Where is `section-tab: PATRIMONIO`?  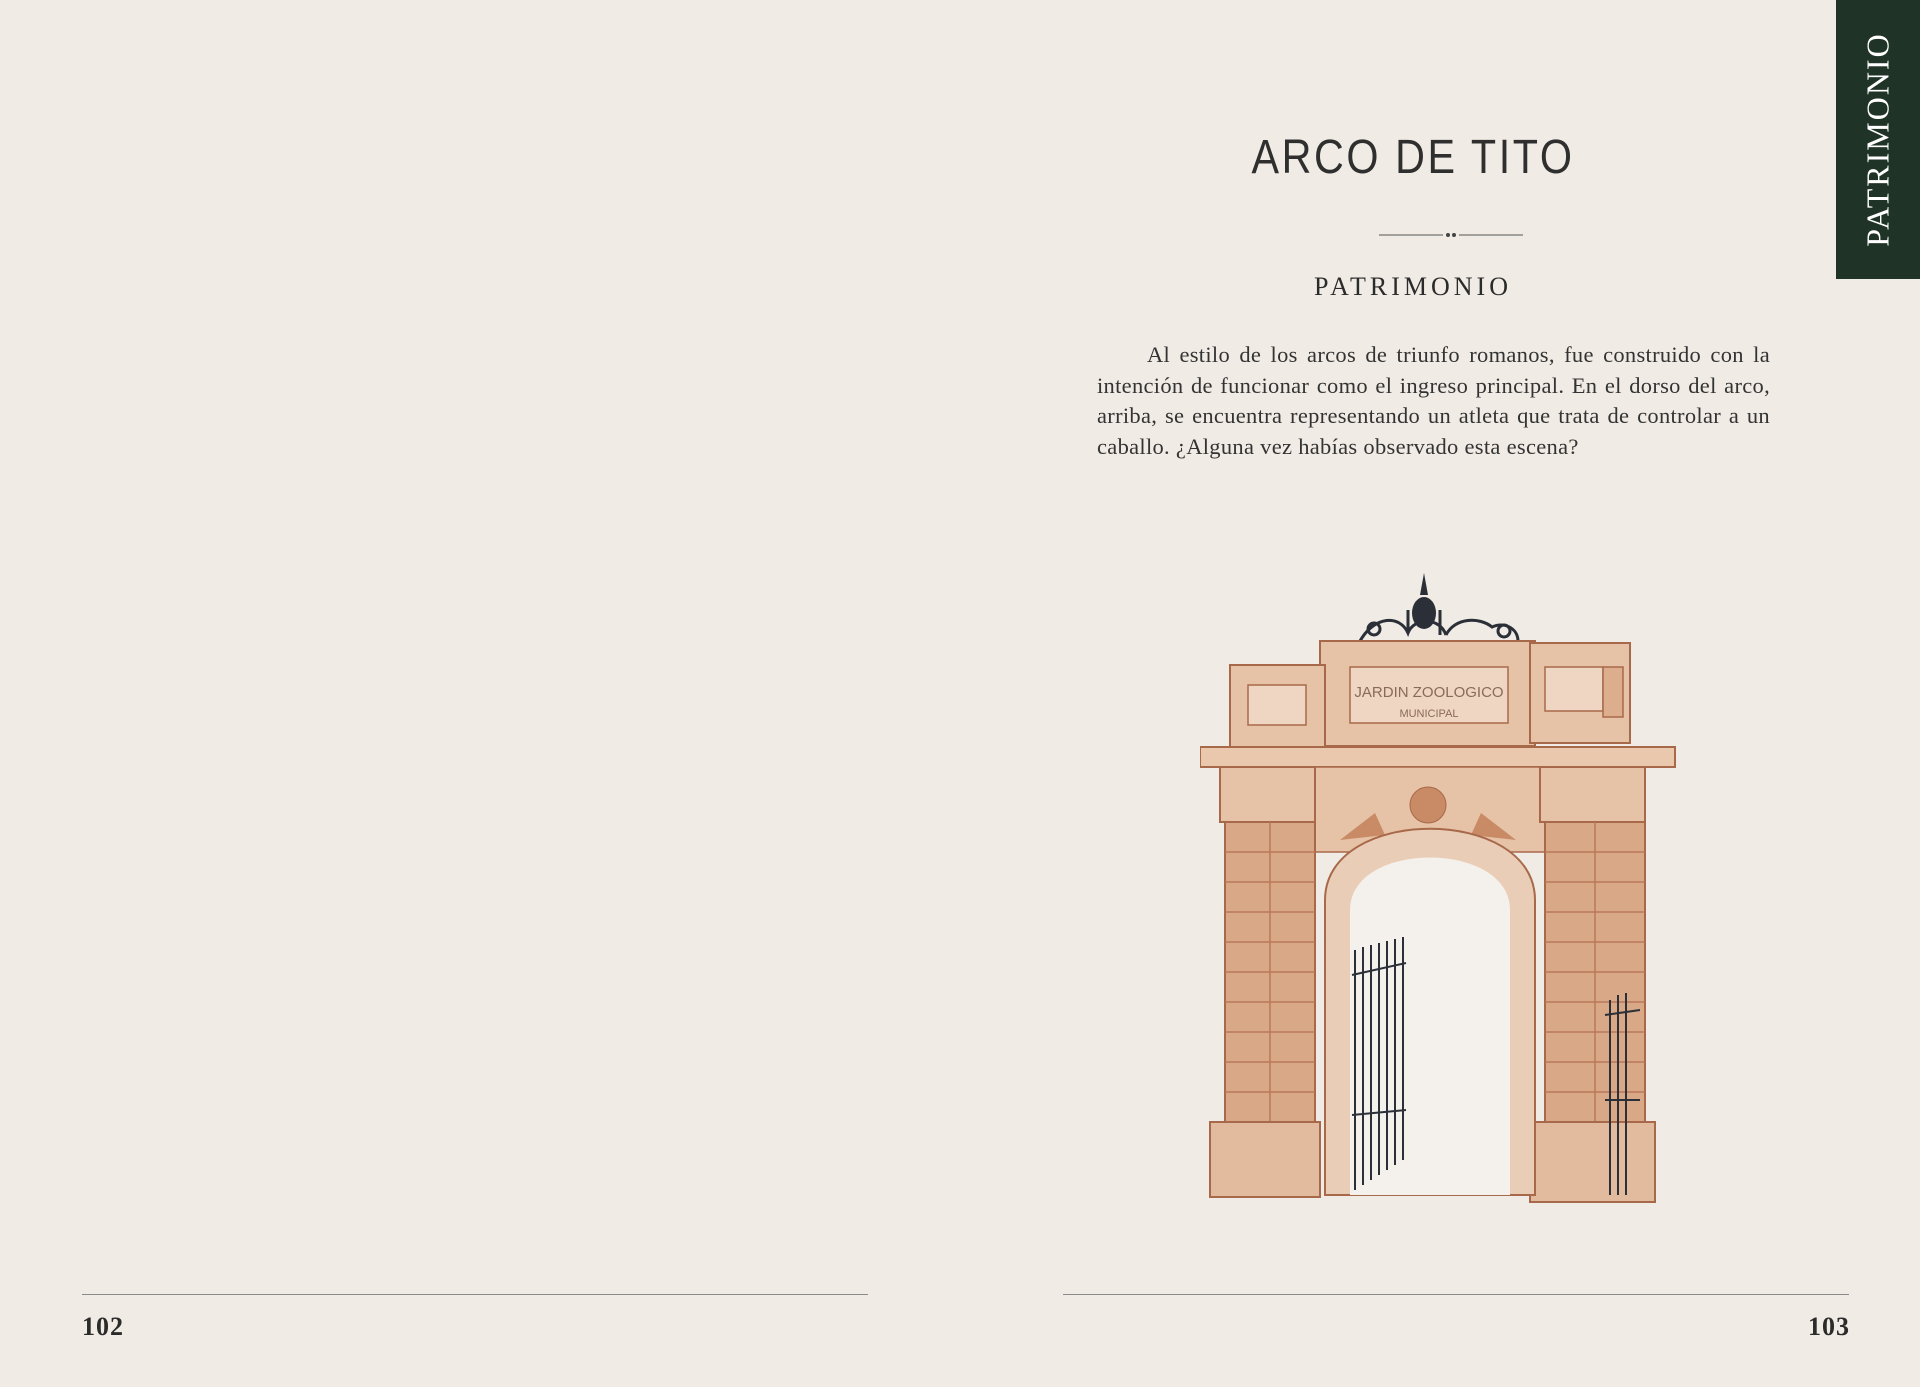 section-tab: PATRIMONIO is located at coordinates (1878, 139).